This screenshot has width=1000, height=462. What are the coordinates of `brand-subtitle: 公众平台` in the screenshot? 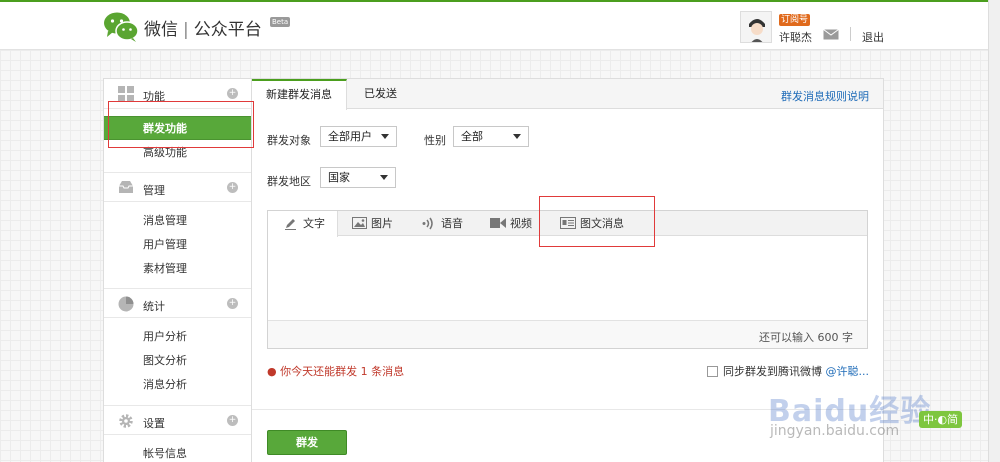 It's located at (227, 30).